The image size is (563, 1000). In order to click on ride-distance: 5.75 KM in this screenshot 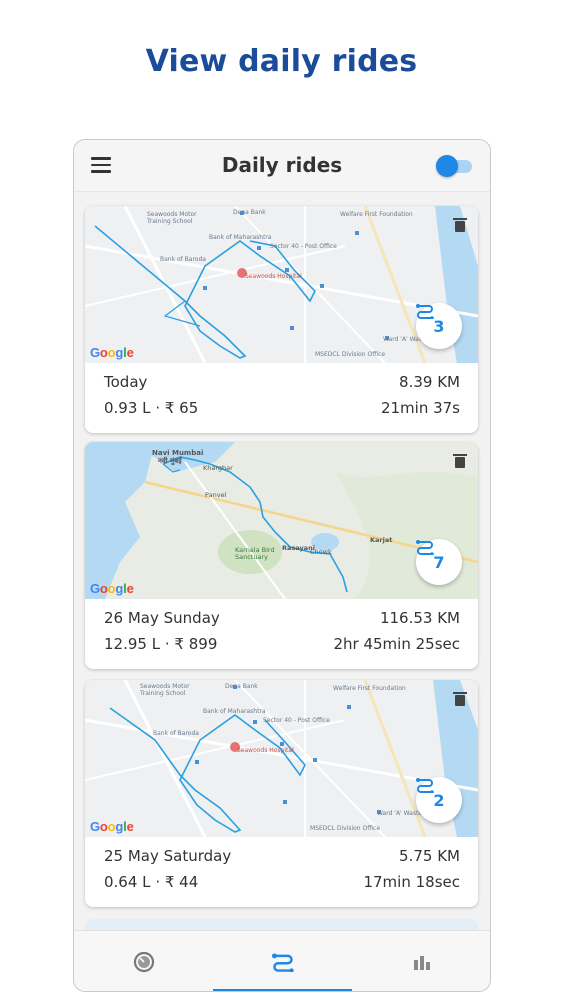, I will do `click(429, 856)`.